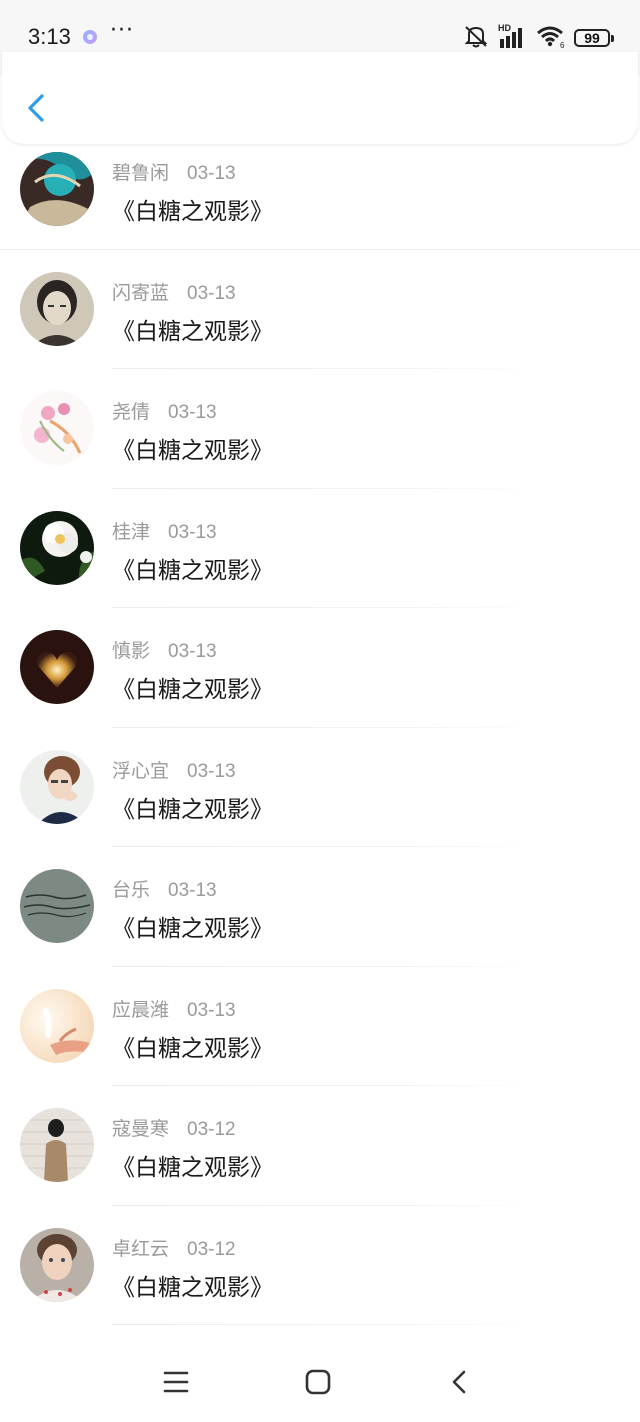  What do you see at coordinates (90, 37) in the screenshot?
I see `assistant-icon` at bounding box center [90, 37].